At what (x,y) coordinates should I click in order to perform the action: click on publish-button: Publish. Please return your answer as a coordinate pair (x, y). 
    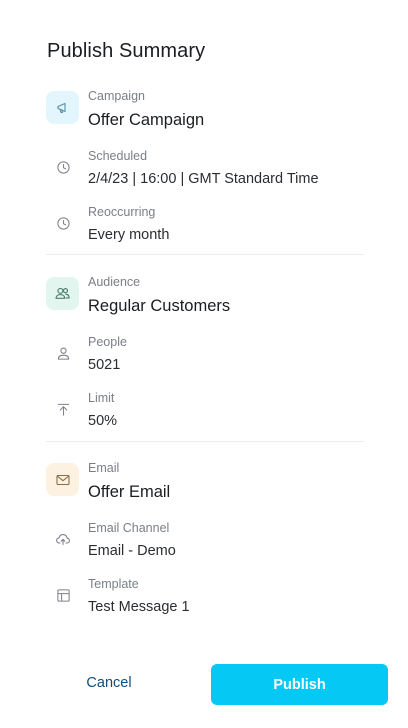
    Looking at the image, I should click on (299, 684).